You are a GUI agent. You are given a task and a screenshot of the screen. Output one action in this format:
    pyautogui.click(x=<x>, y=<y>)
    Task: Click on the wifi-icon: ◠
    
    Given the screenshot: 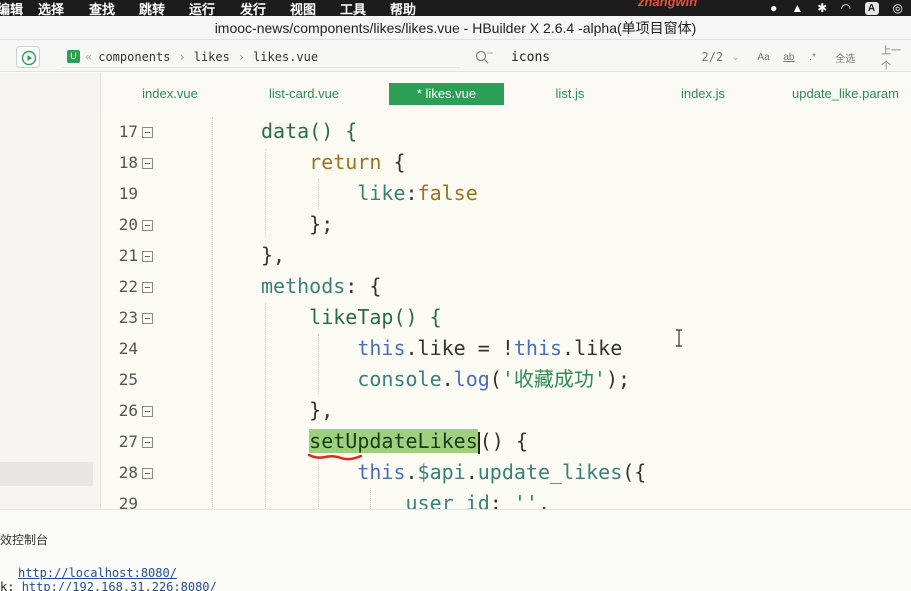 What is the action you would take?
    pyautogui.click(x=845, y=8)
    